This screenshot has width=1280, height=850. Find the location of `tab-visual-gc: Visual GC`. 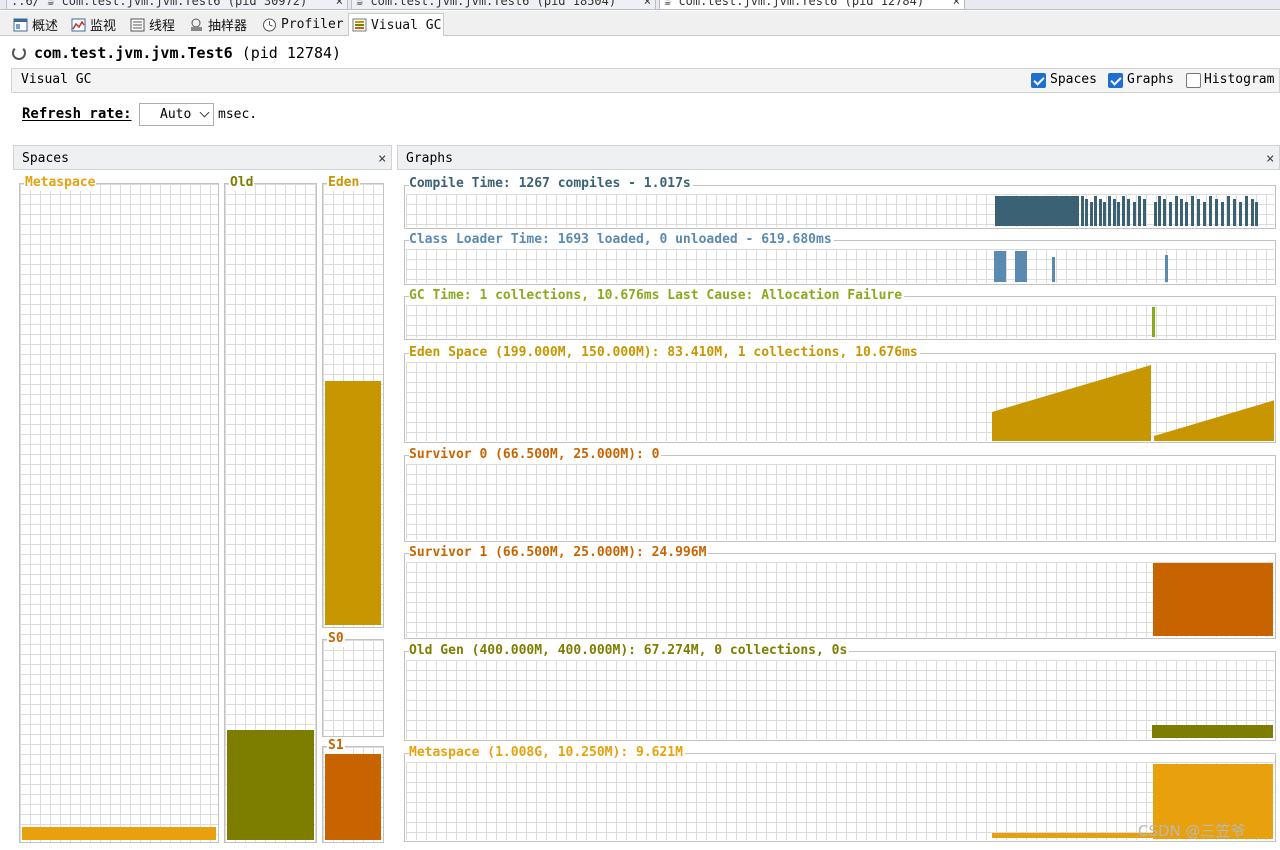

tab-visual-gc: Visual GC is located at coordinates (396, 24).